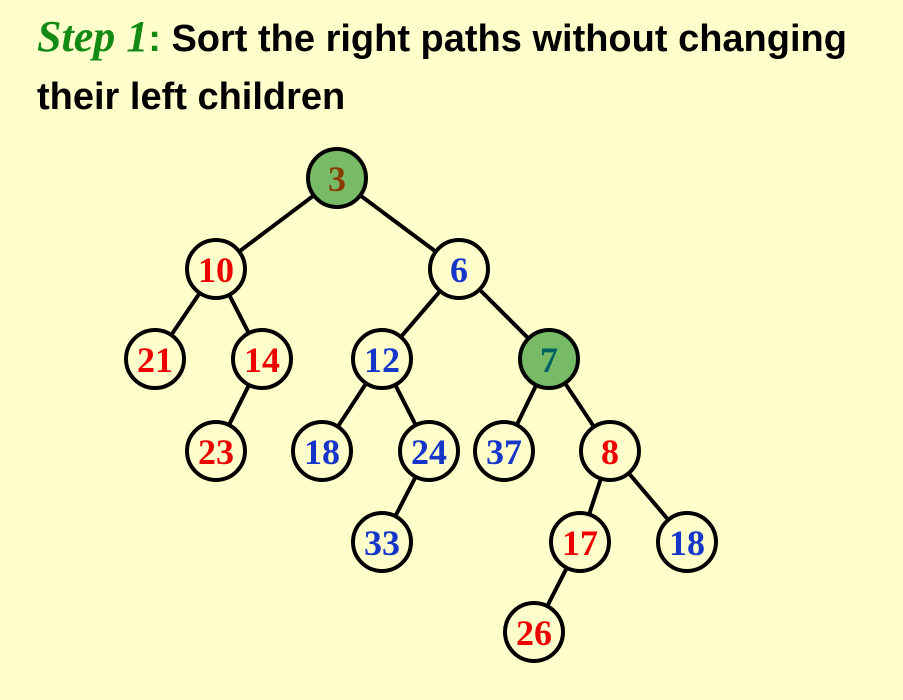 This screenshot has width=903, height=700. I want to click on node-label: 24, so click(429, 452).